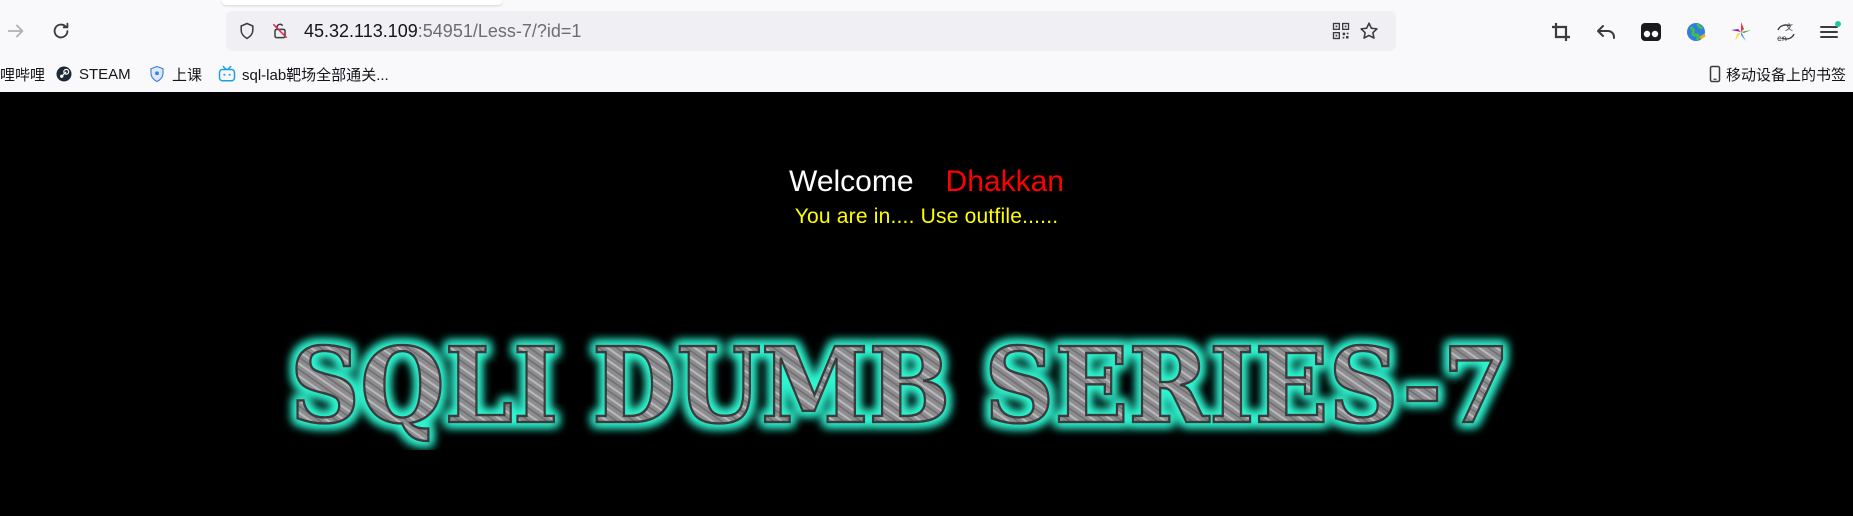 Image resolution: width=1853 pixels, height=516 pixels. I want to click on navigation-toolbar: 45.32.113.109:54951/Less-7/?id=1 文 en, so click(926, 31).